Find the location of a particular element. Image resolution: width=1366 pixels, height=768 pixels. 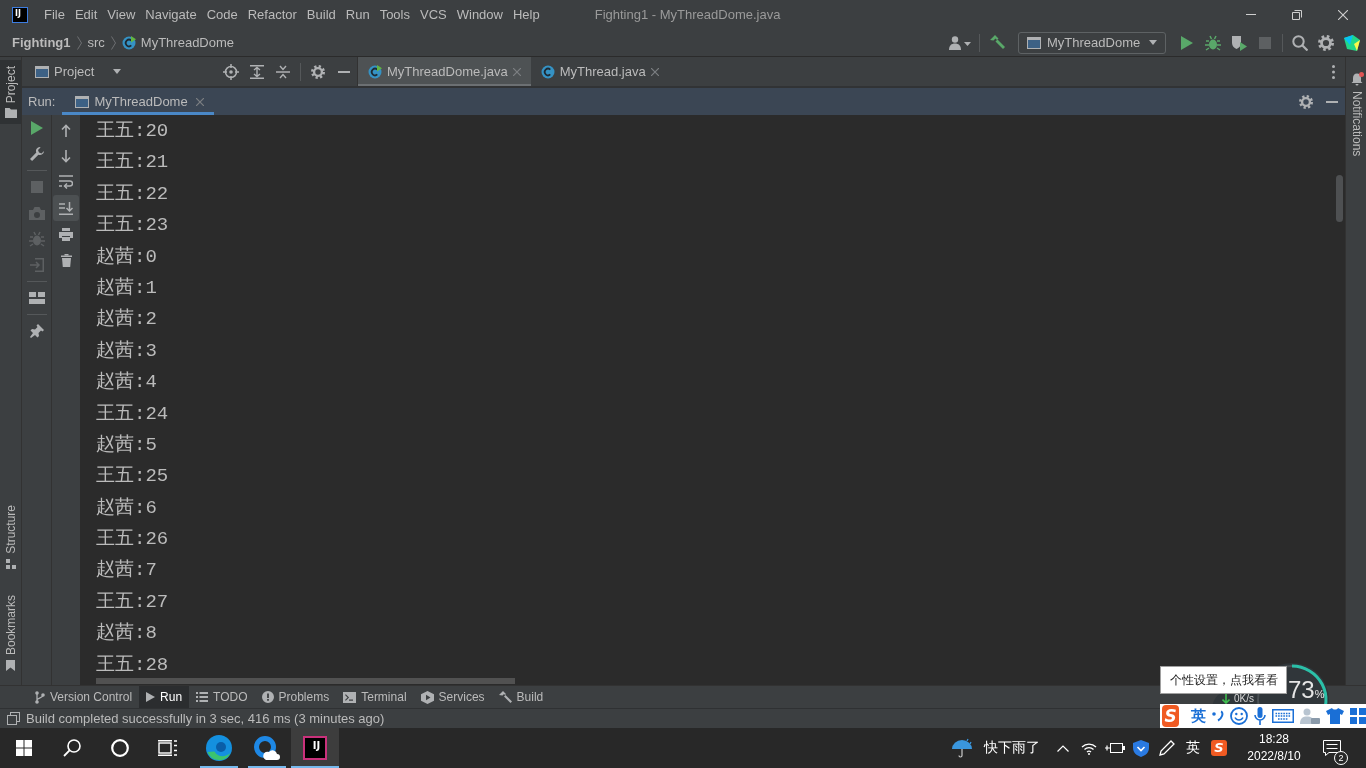

side-tab: Project is located at coordinates (10, 92).